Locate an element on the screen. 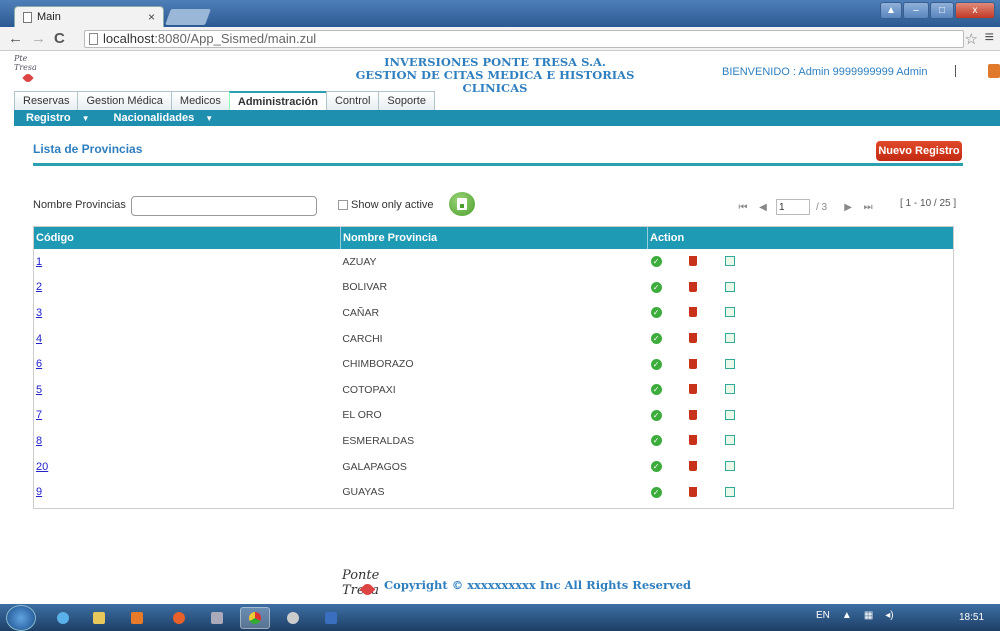 This screenshot has width=1000, height=631. forward-icon: → is located at coordinates (38, 38).